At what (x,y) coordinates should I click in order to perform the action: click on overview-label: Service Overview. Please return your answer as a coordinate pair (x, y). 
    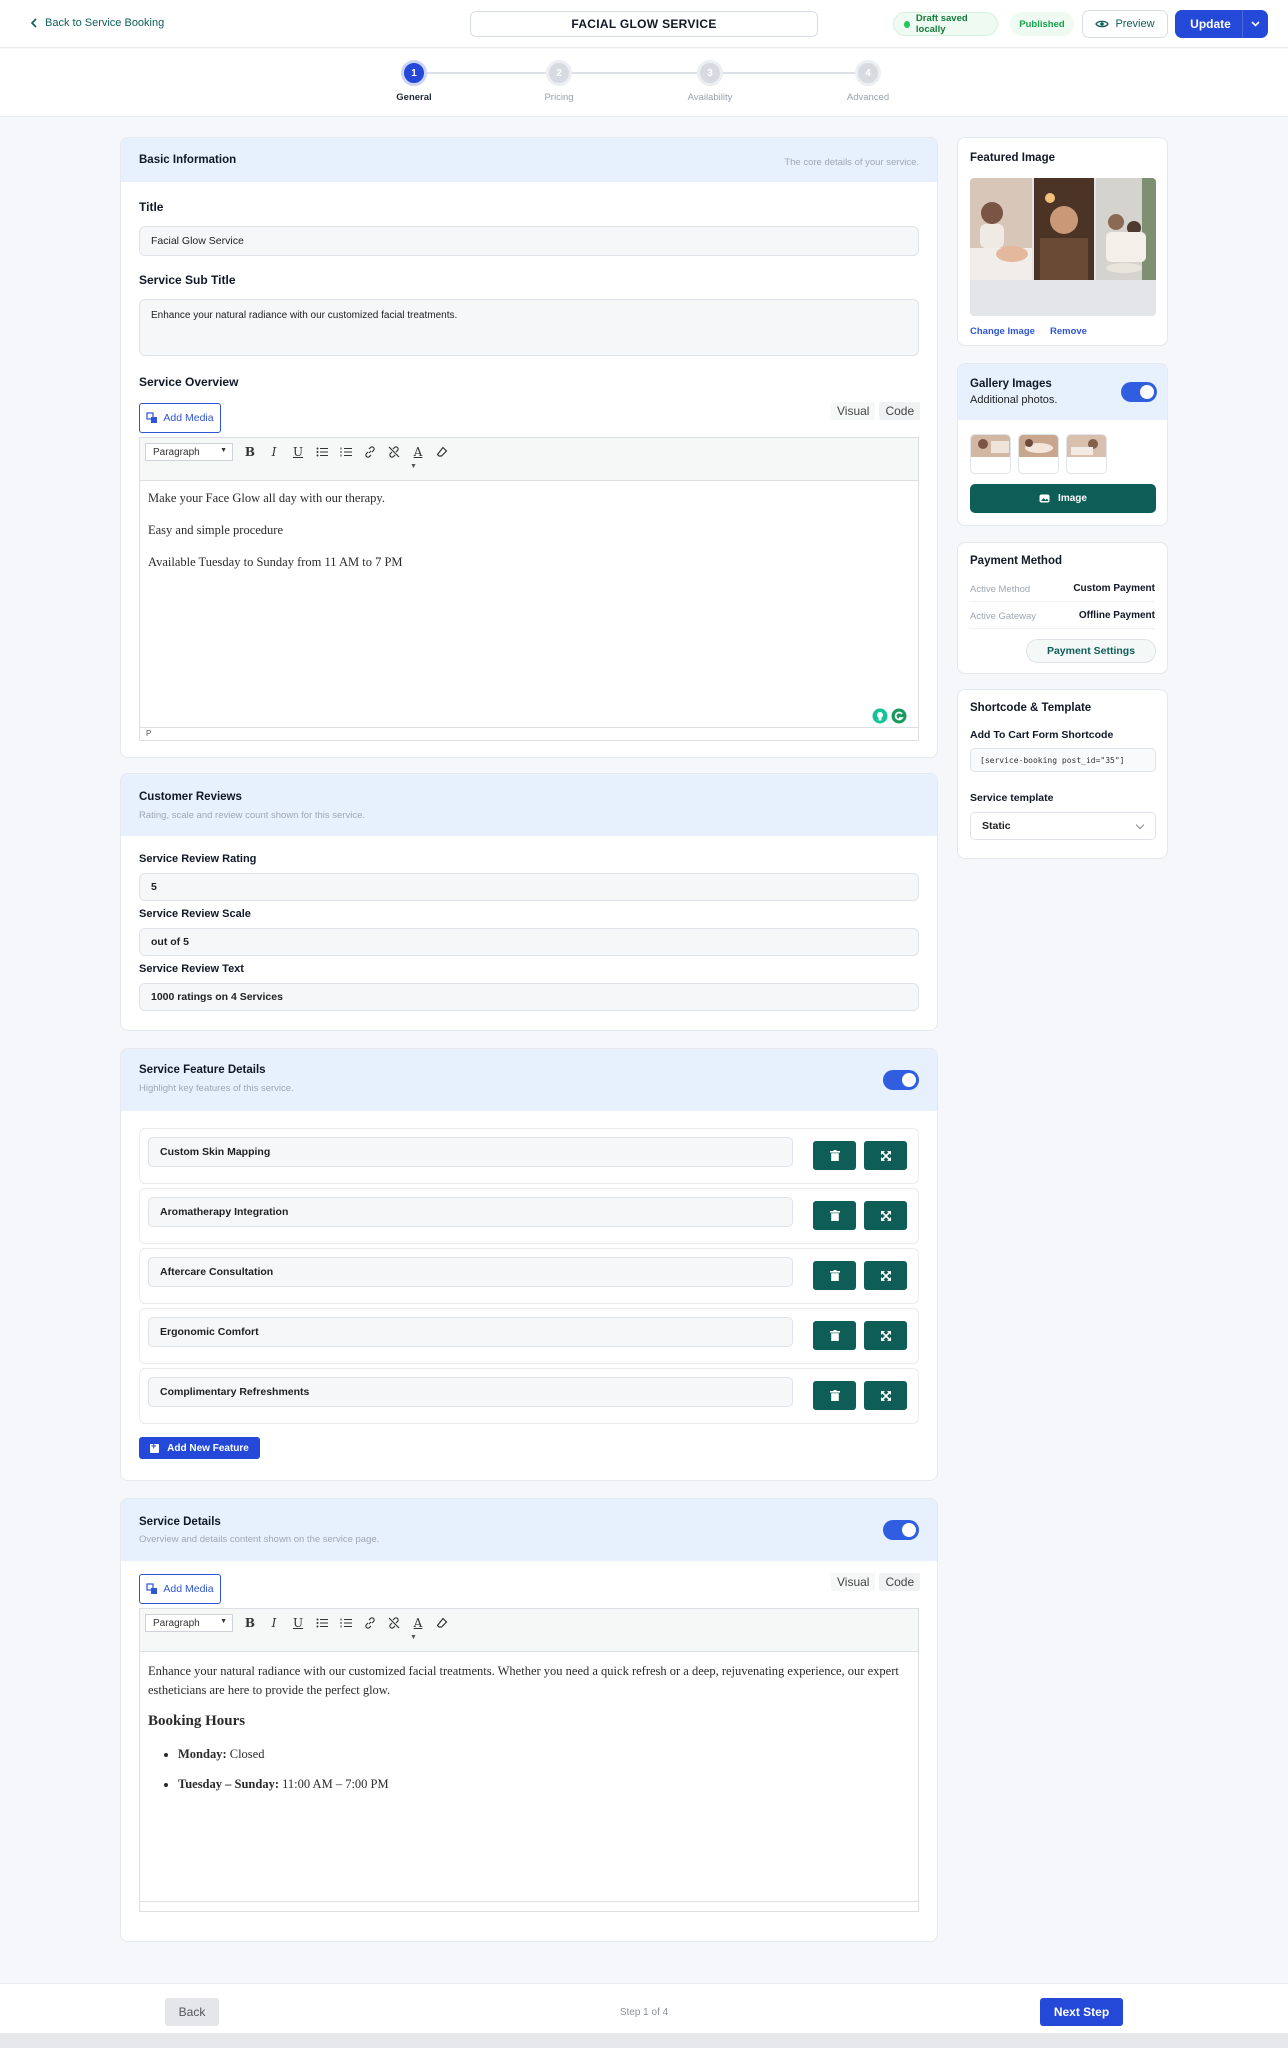
    Looking at the image, I should click on (189, 382).